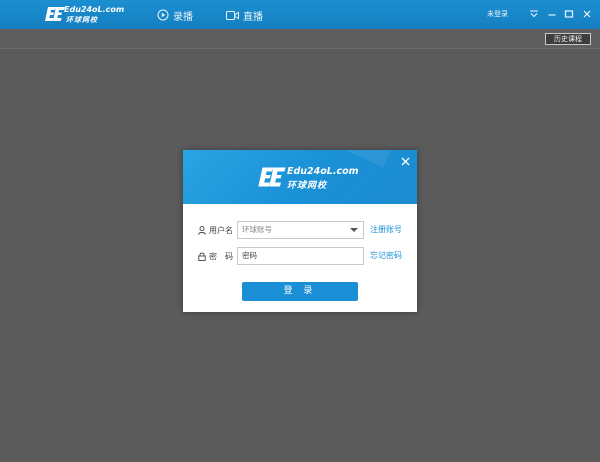 The image size is (600, 462). Describe the element at coordinates (568, 39) in the screenshot. I see `history-courses-button: 历史课程` at that location.